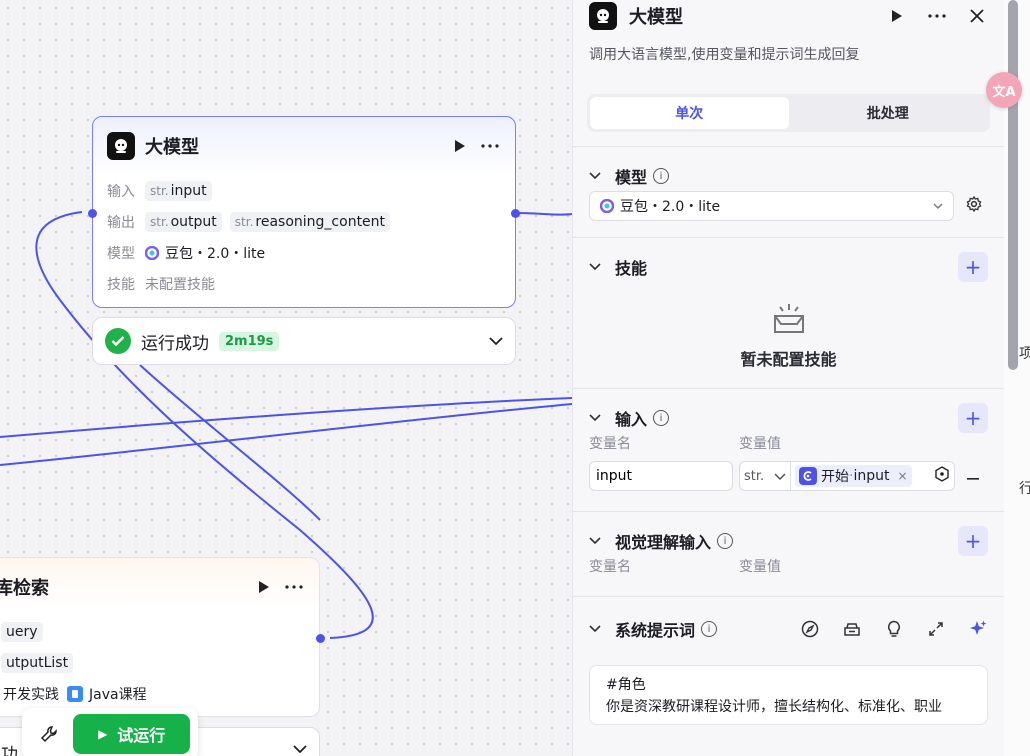 The height and width of the screenshot is (756, 1030). Describe the element at coordinates (788, 342) in the screenshot. I see `skill-empty-state: 暂未配置技能` at that location.